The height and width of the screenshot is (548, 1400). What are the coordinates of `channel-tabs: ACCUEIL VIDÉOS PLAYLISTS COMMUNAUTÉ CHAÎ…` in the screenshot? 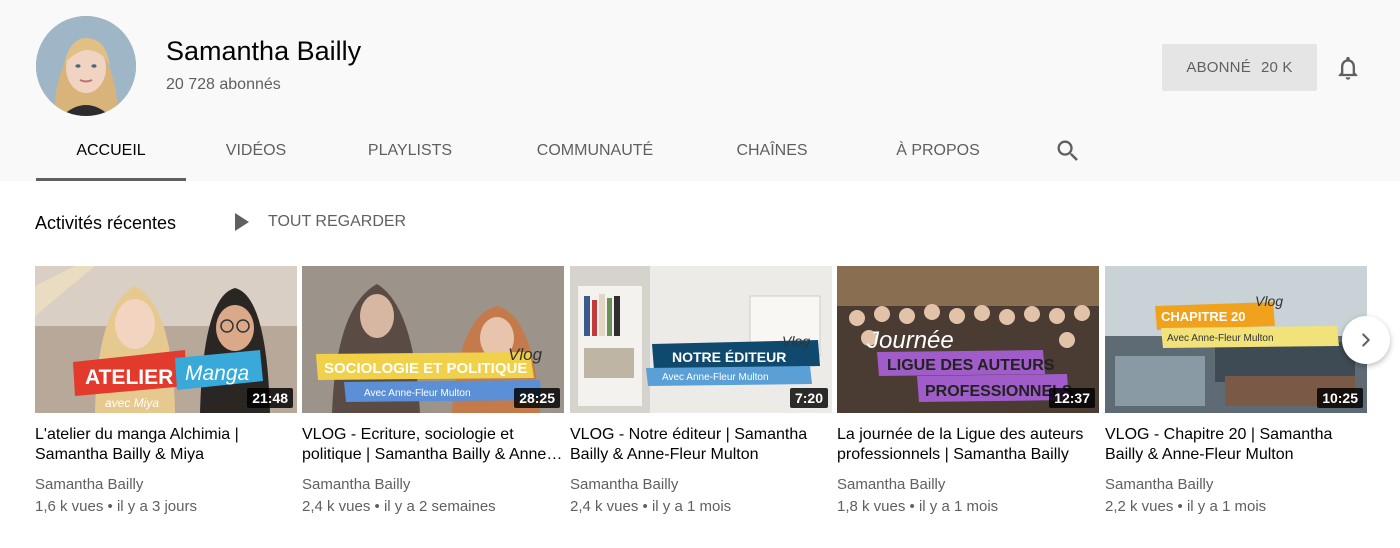 It's located at (532, 154).